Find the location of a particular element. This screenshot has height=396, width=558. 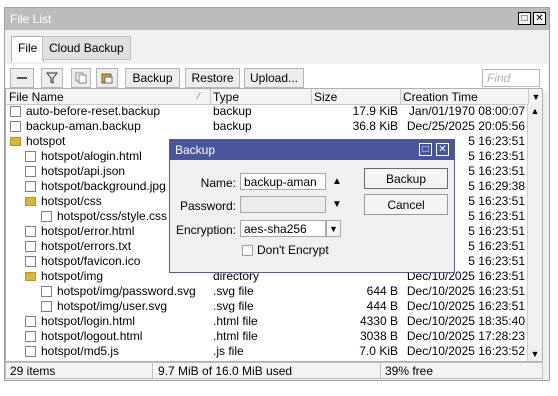

paste-icon is located at coordinates (107, 78).